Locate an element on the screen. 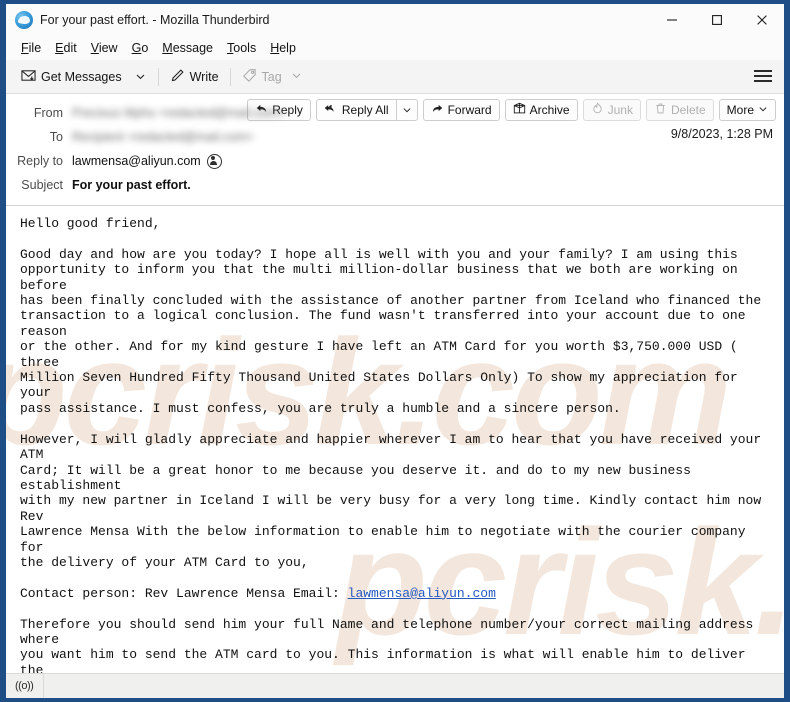 This screenshot has width=790, height=702. forward-button: Forward is located at coordinates (461, 110).